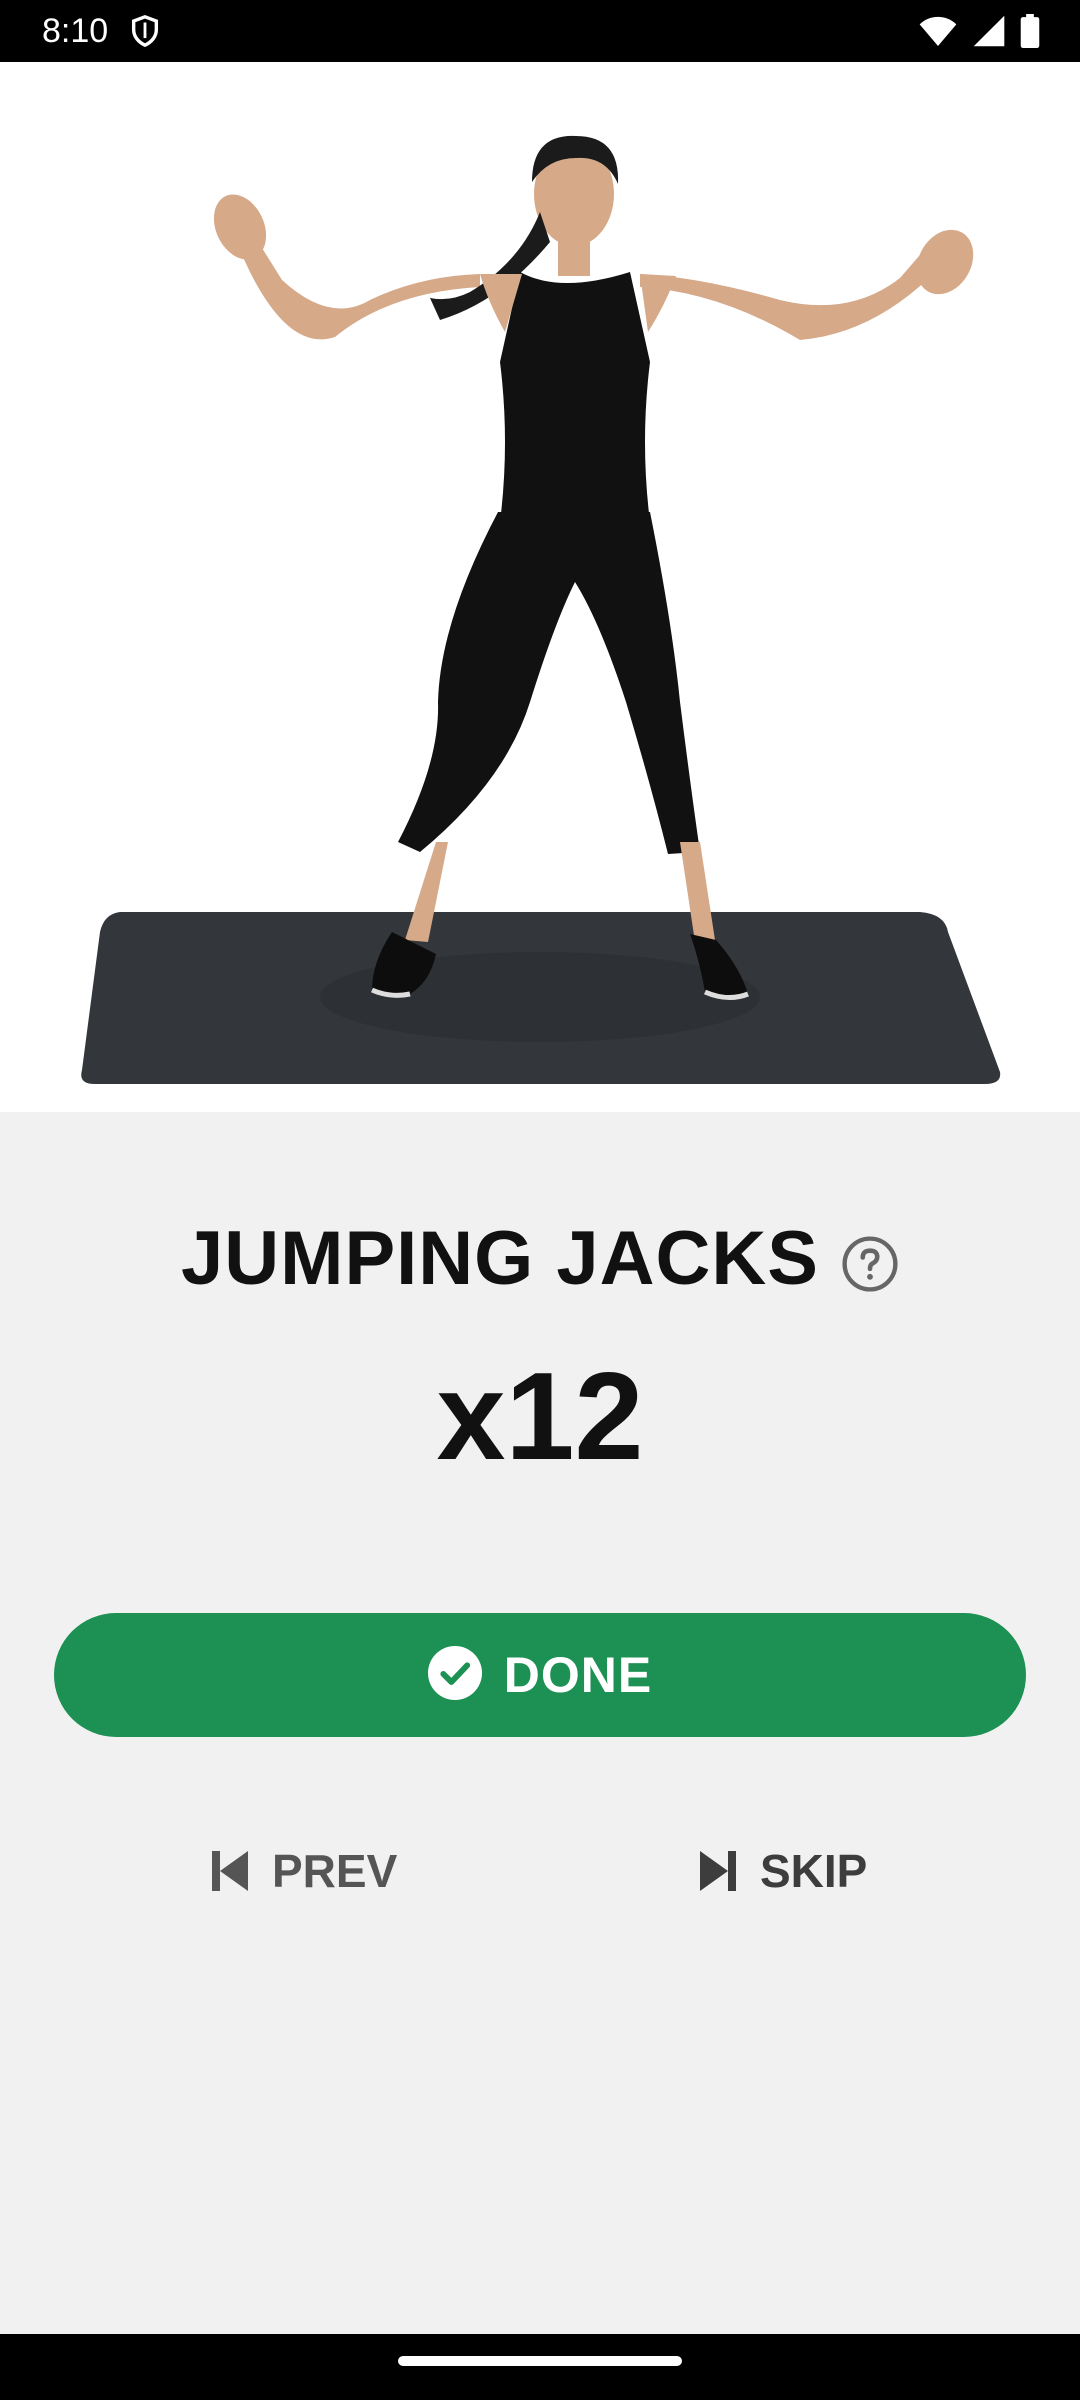 Image resolution: width=1080 pixels, height=2400 pixels. I want to click on skip-next-icon, so click(718, 1871).